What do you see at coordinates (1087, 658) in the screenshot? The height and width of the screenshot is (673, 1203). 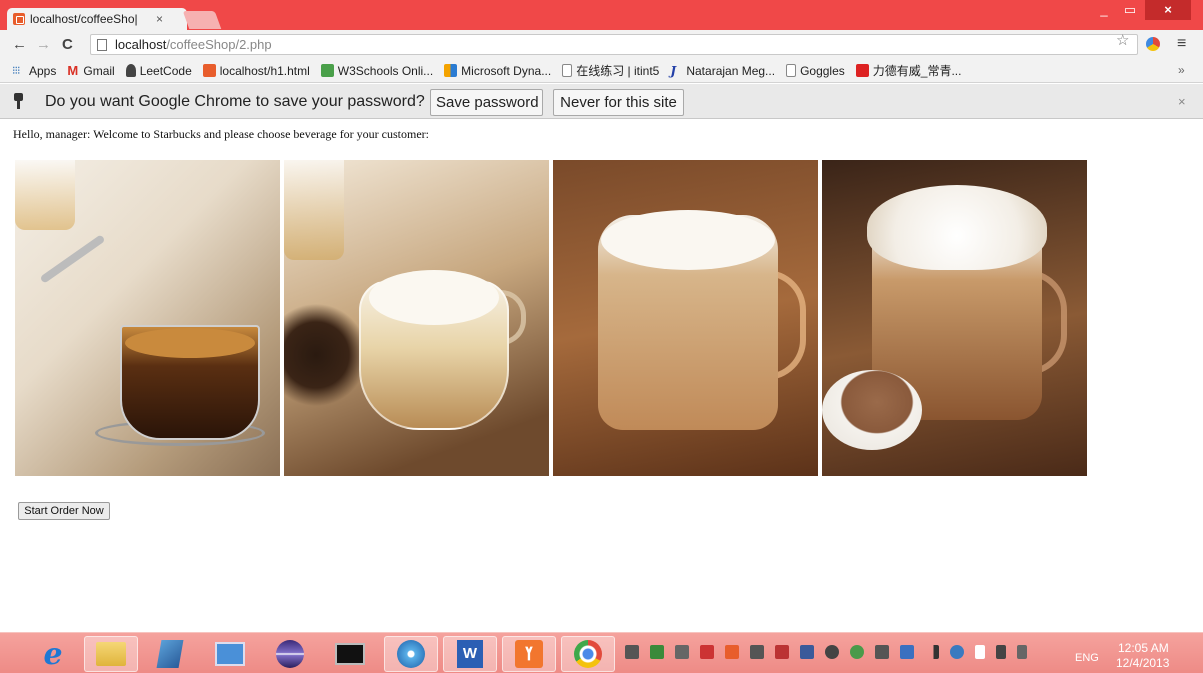 I see `language-indicator: ENG` at bounding box center [1087, 658].